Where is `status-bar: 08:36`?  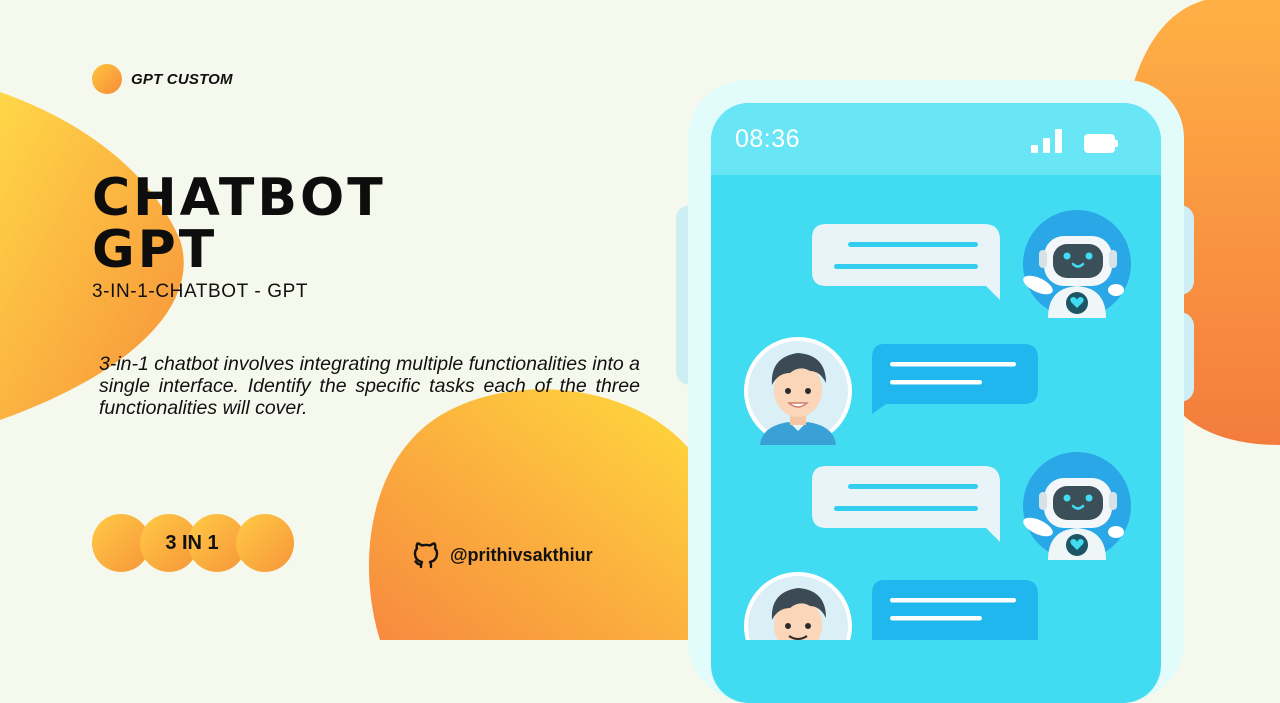 status-bar: 08:36 is located at coordinates (936, 139).